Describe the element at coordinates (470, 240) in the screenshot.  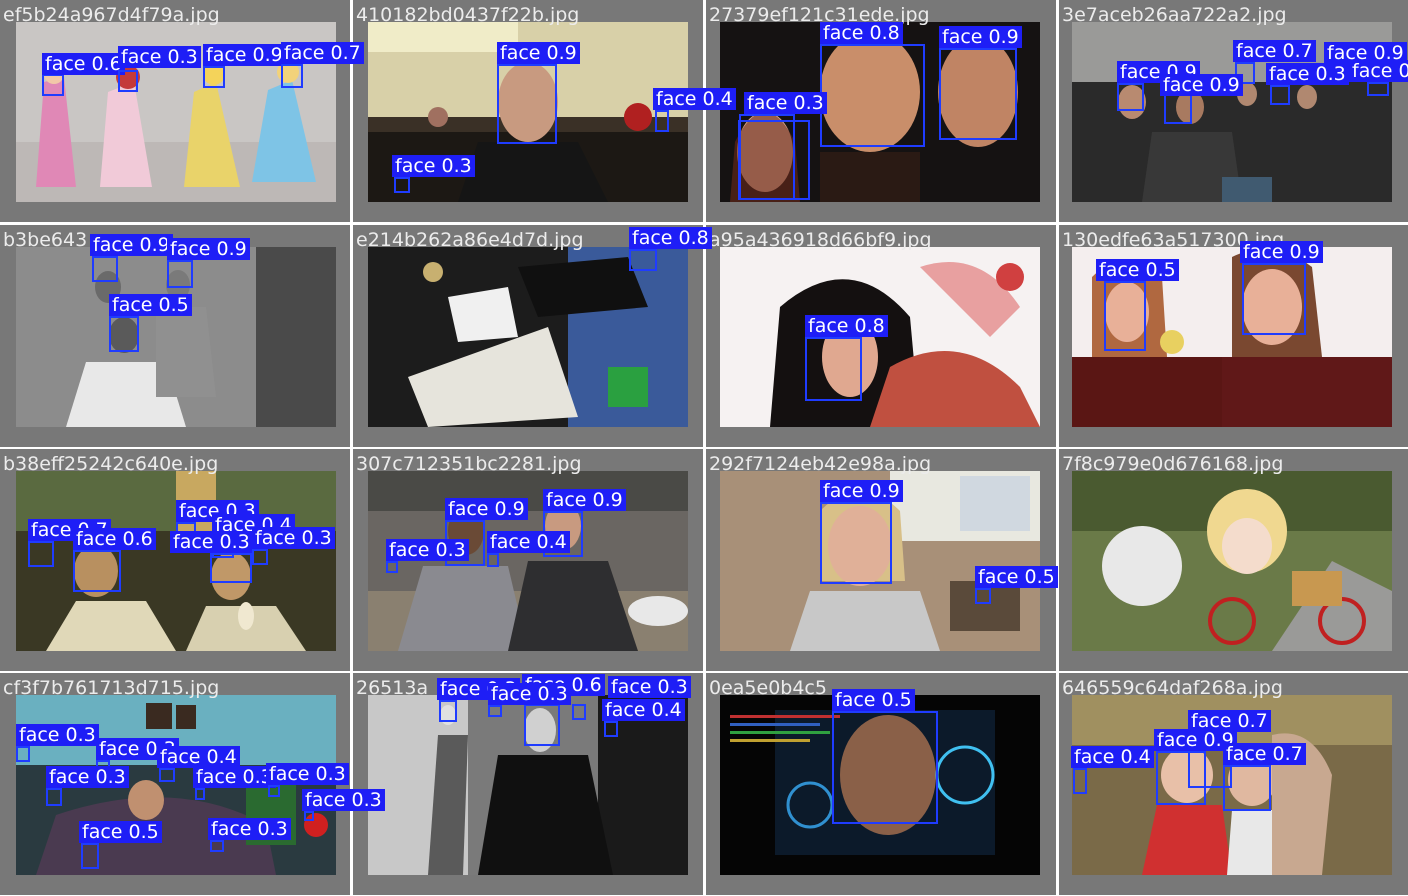
I see `filename: e214b262a86e4d7d.jpg` at that location.